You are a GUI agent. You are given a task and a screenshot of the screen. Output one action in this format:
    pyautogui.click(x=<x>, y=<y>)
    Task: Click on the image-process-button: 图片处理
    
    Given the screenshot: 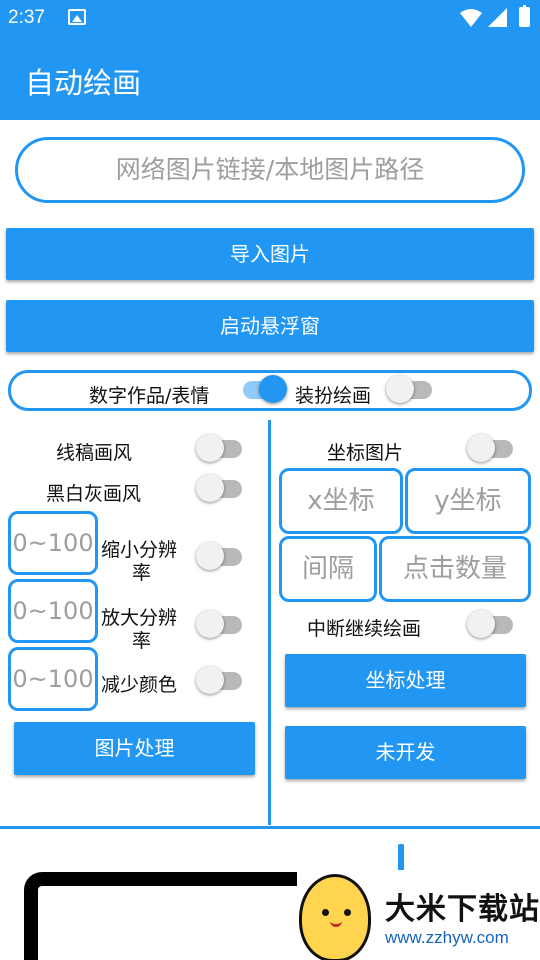 What is the action you would take?
    pyautogui.click(x=134, y=748)
    